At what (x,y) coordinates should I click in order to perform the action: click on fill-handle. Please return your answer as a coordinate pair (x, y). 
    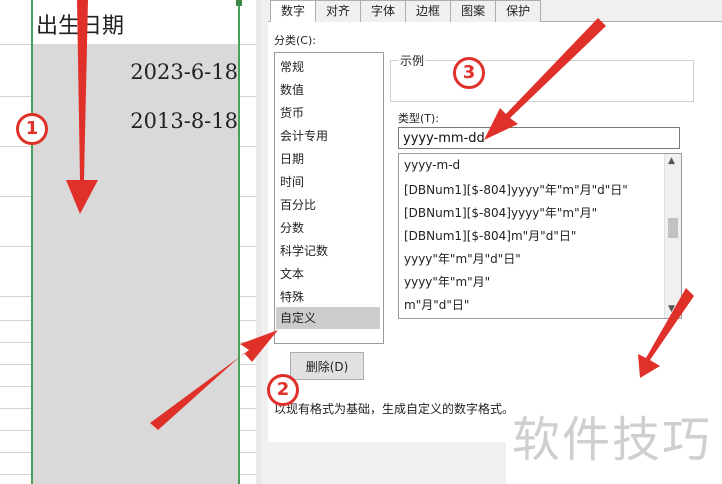
    Looking at the image, I should click on (239, 3).